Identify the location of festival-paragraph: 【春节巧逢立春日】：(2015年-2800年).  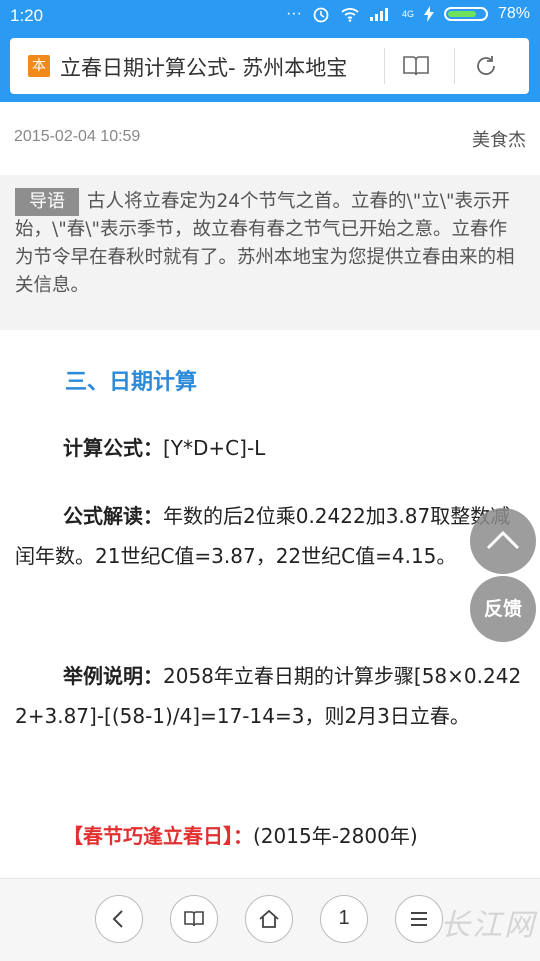
(269, 836).